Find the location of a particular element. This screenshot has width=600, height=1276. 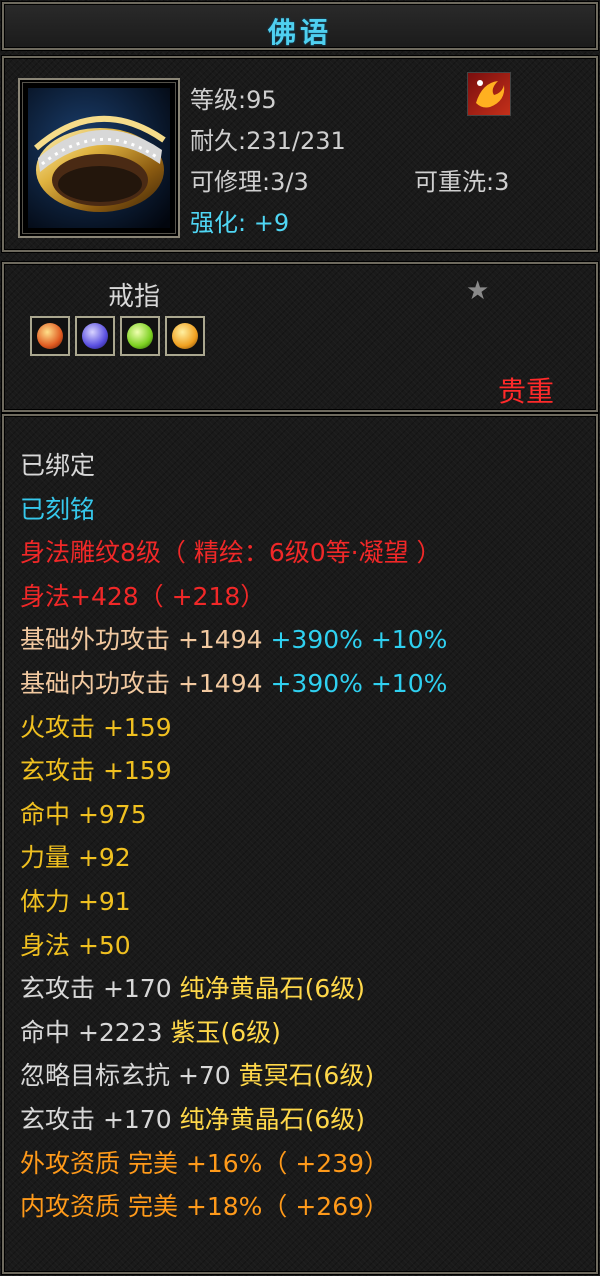

item-type-label: 戒指 is located at coordinates (134, 297).